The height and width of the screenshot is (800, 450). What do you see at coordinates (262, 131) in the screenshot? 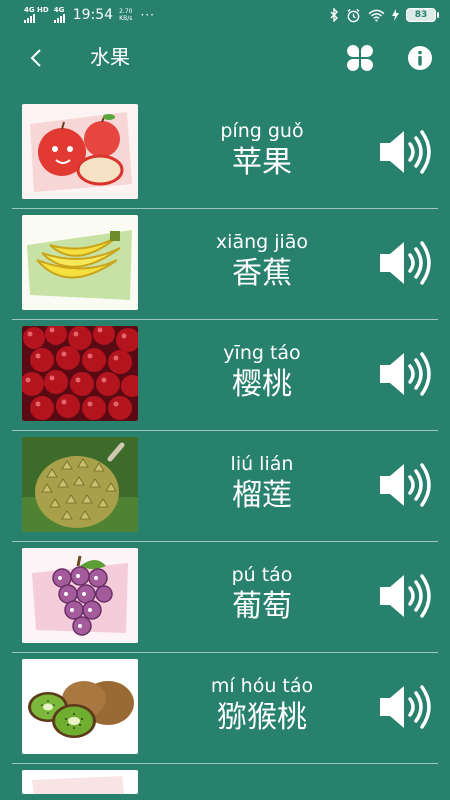
I see `pinyin-text: píng guǒ` at bounding box center [262, 131].